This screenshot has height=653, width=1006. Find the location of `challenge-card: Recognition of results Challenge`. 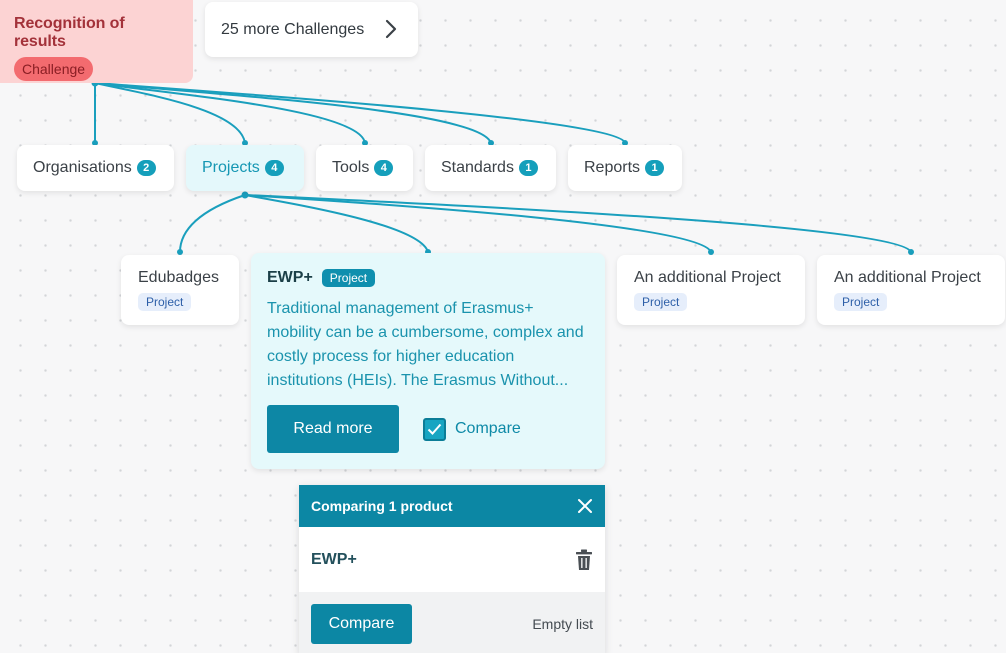

challenge-card: Recognition of results Challenge is located at coordinates (96, 41).